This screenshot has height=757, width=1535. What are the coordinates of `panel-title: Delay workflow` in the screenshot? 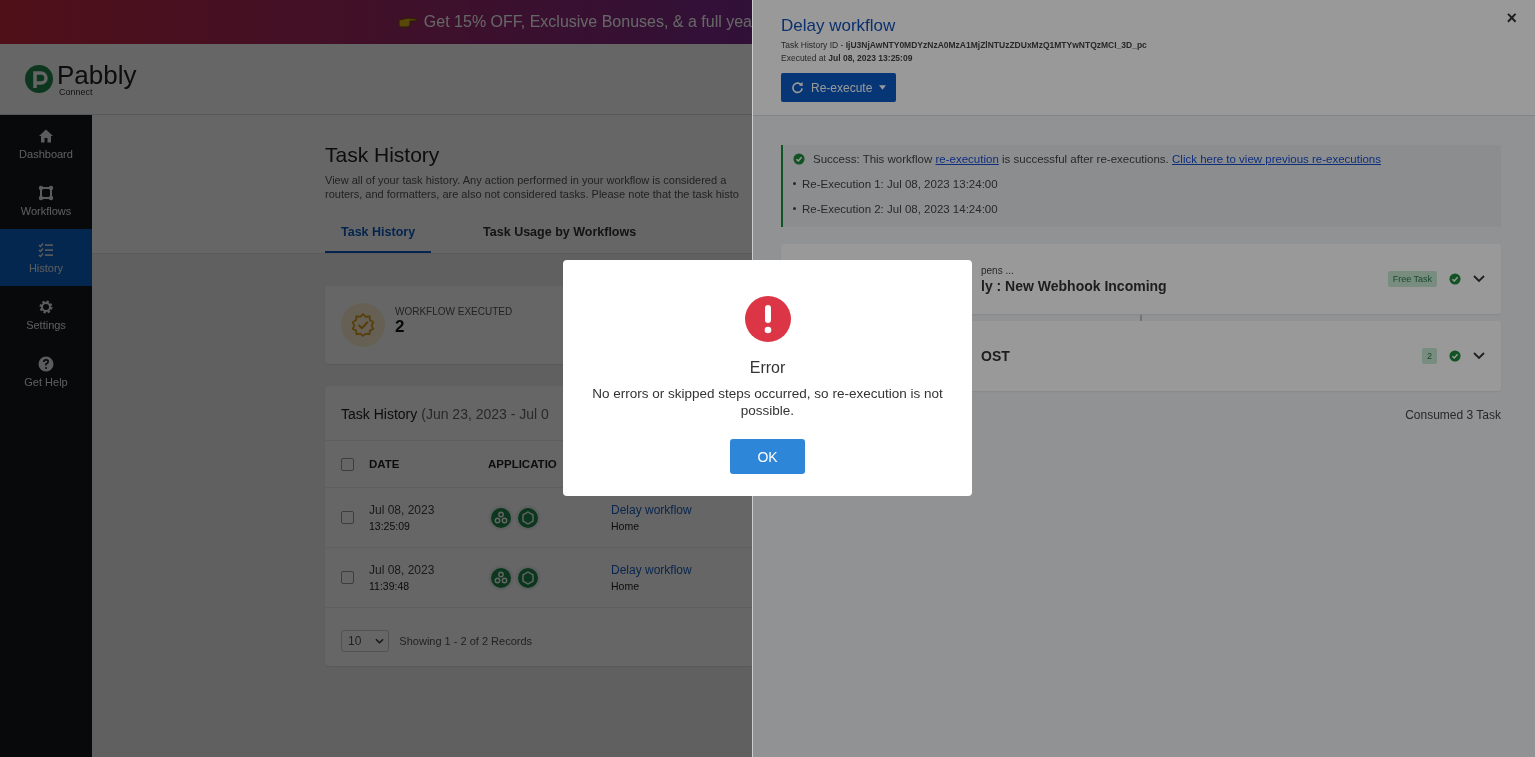 It's located at (839, 26).